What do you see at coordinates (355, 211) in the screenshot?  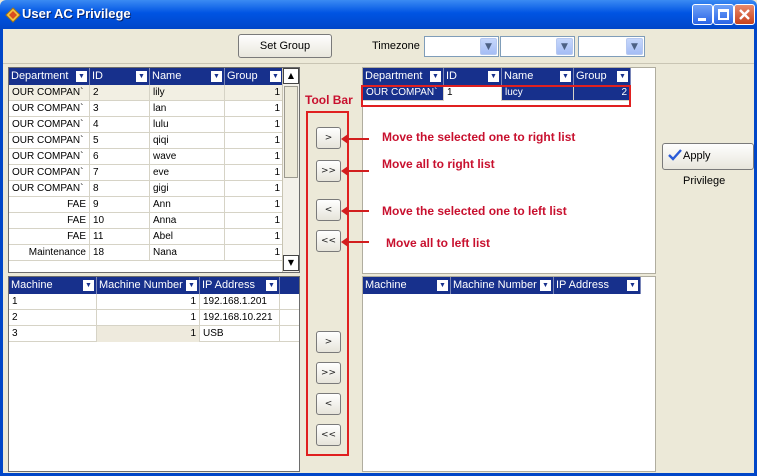 I see `arrow-move-left` at bounding box center [355, 211].